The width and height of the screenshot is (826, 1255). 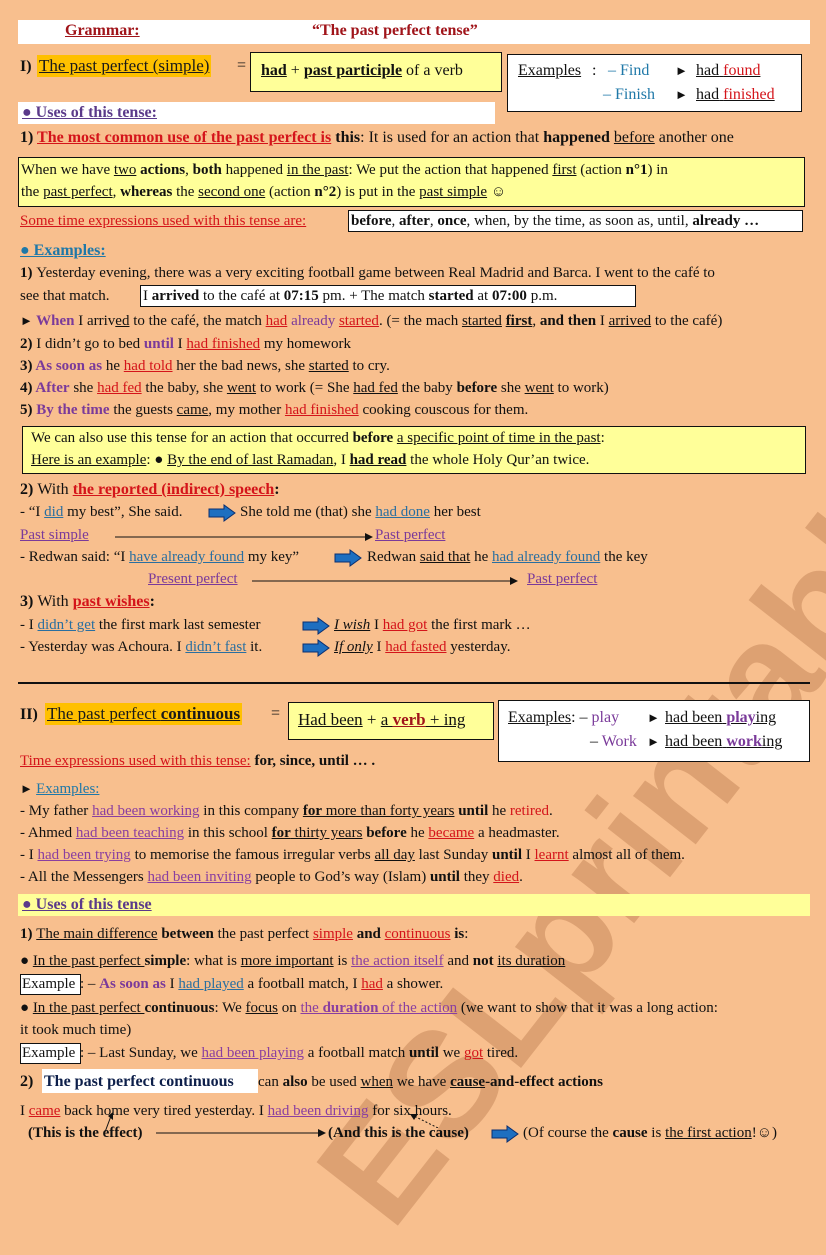 What do you see at coordinates (452, 137) in the screenshot?
I see `text-run: : It is used for an action that` at bounding box center [452, 137].